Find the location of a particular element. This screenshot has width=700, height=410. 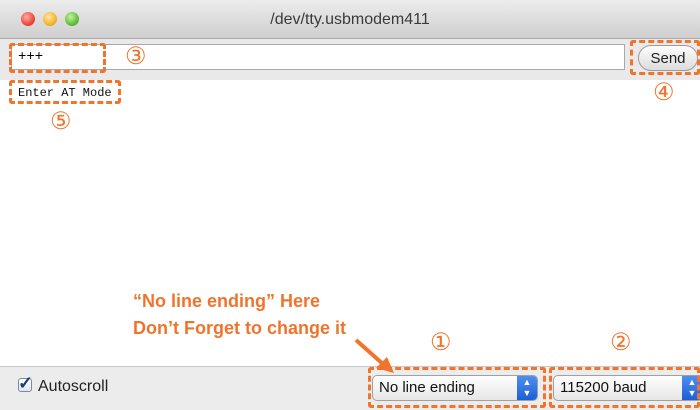

marker-4: ④ is located at coordinates (664, 92).